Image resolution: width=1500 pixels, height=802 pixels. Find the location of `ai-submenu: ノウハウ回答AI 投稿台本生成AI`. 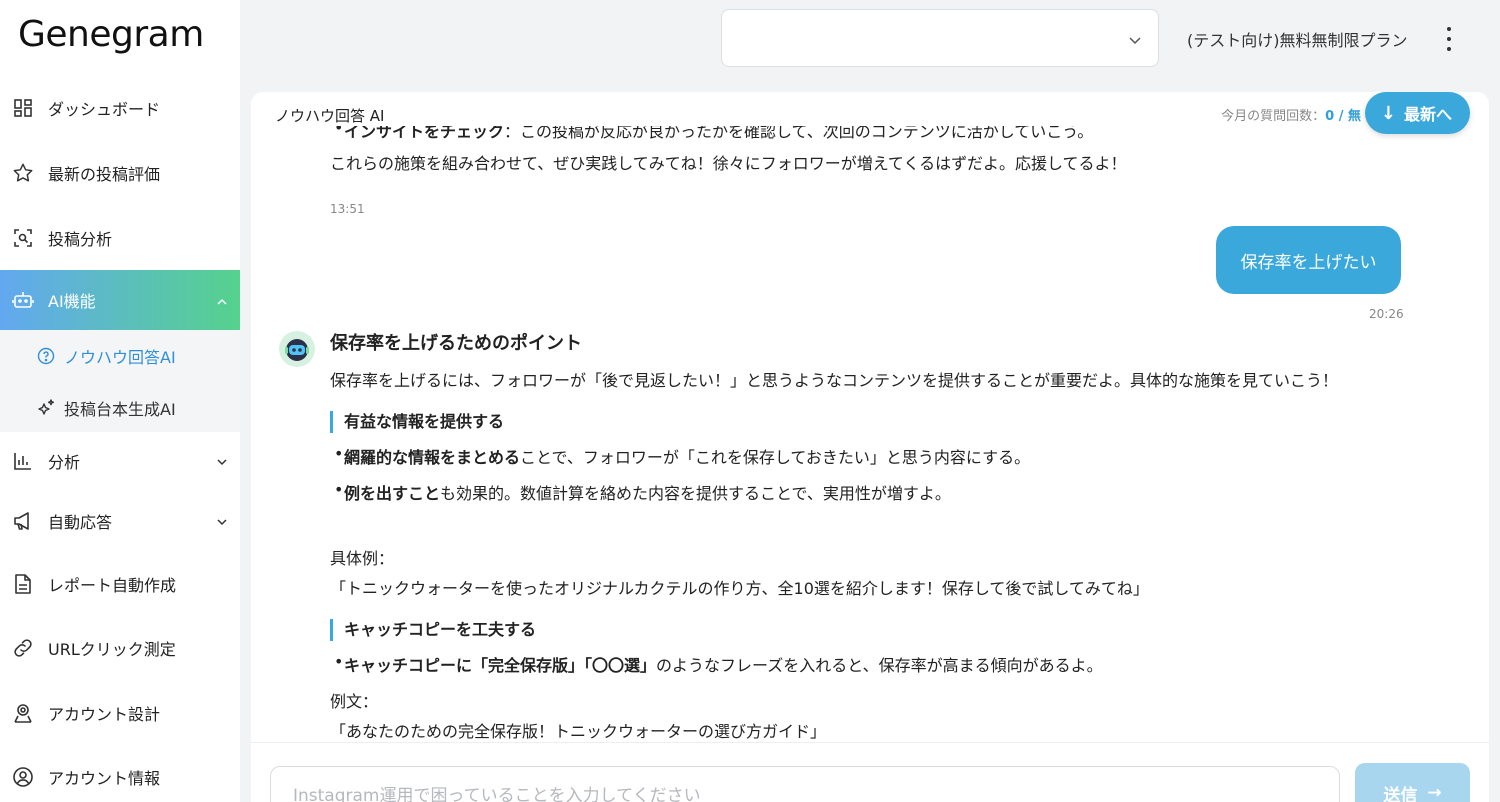

ai-submenu: ノウハウ回答AI 投稿台本生成AI is located at coordinates (120, 381).